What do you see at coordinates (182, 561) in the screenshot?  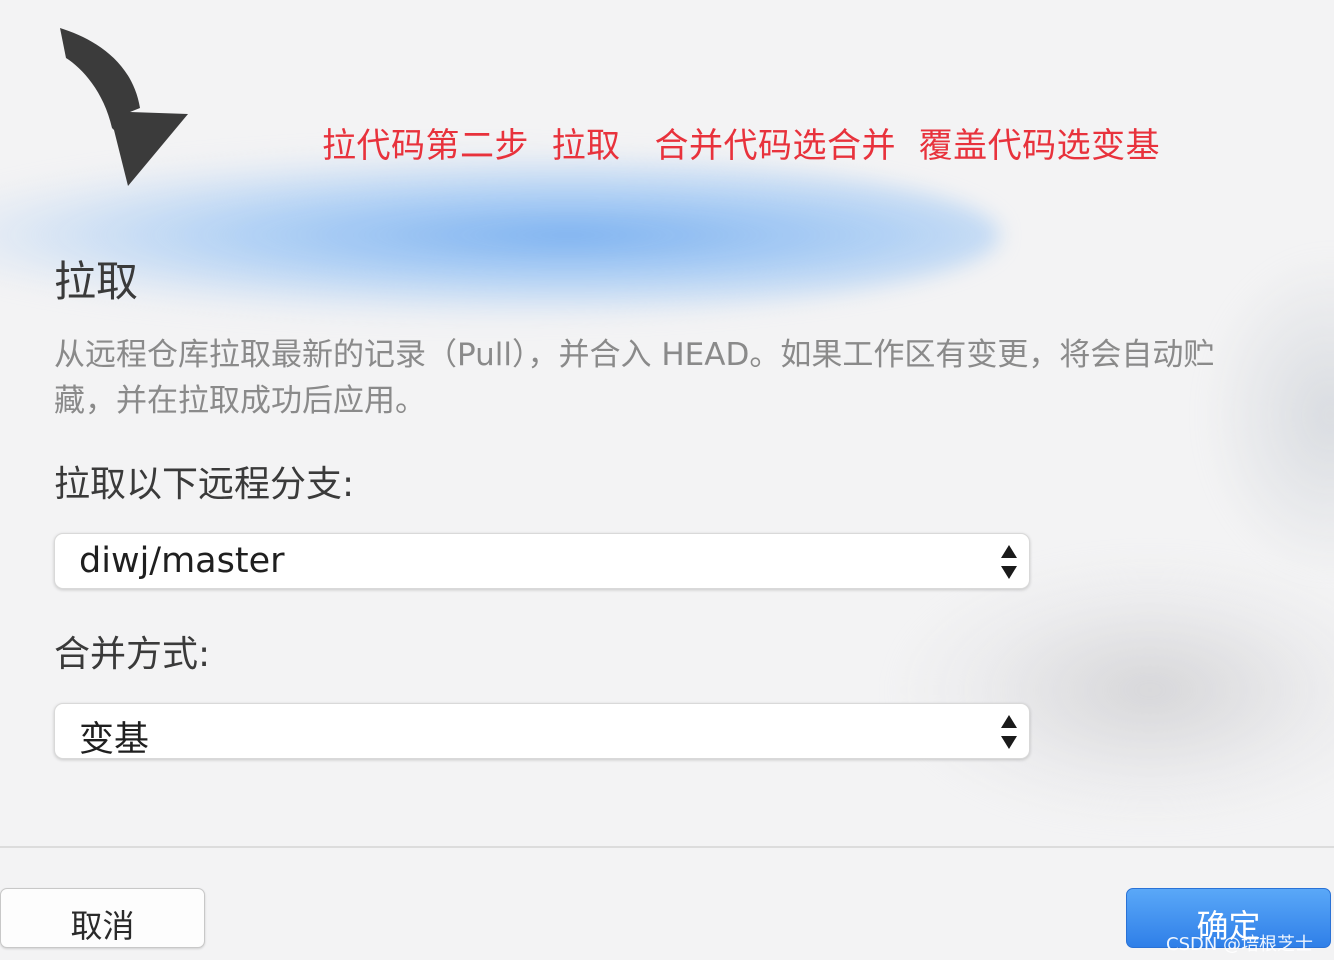 I see `remote-branch-value: diwj/master` at bounding box center [182, 561].